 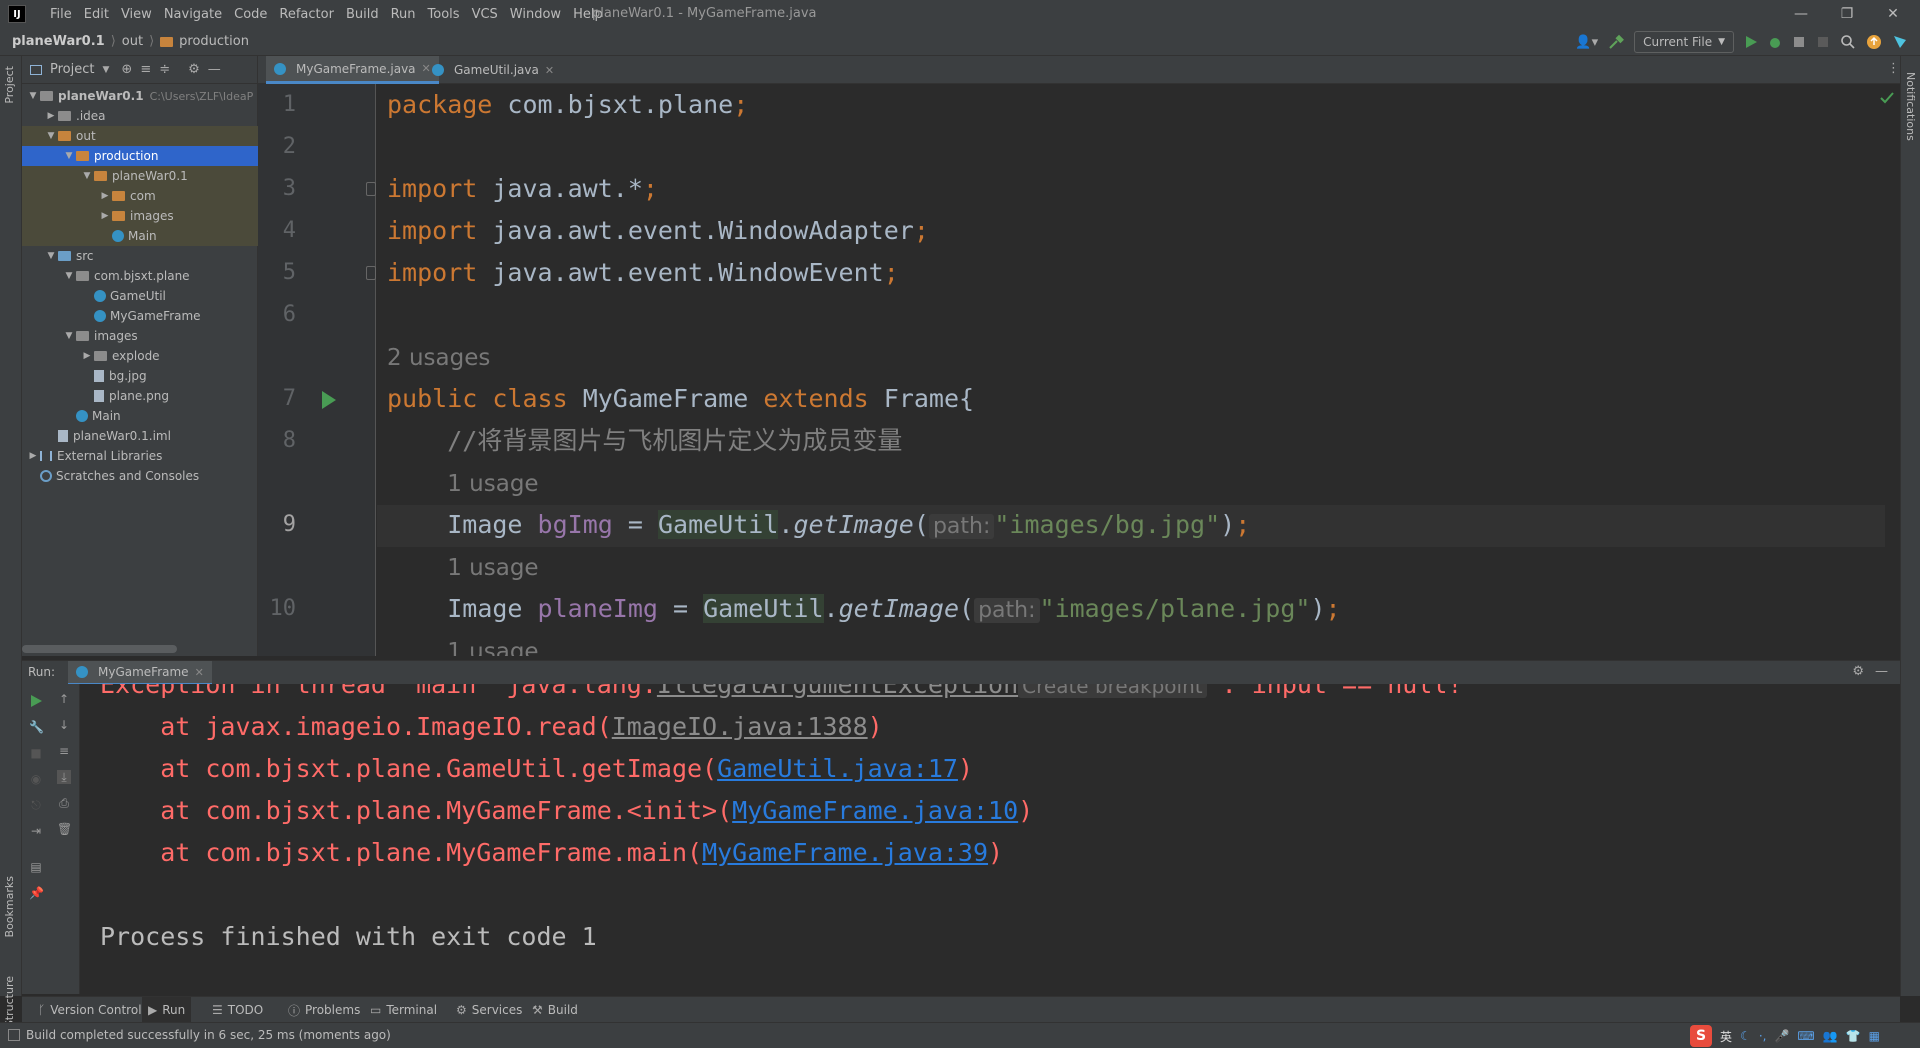 I want to click on sogou-ime-icon: S, so click(x=1701, y=1036).